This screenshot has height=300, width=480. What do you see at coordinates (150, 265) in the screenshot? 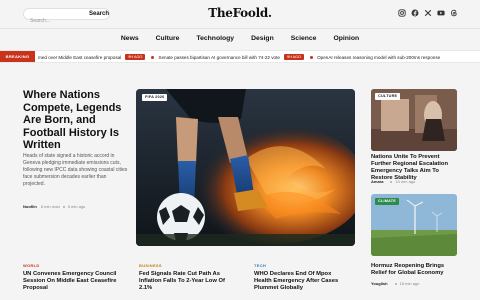
I see `bottom-card-category: BUSINESS` at bounding box center [150, 265].